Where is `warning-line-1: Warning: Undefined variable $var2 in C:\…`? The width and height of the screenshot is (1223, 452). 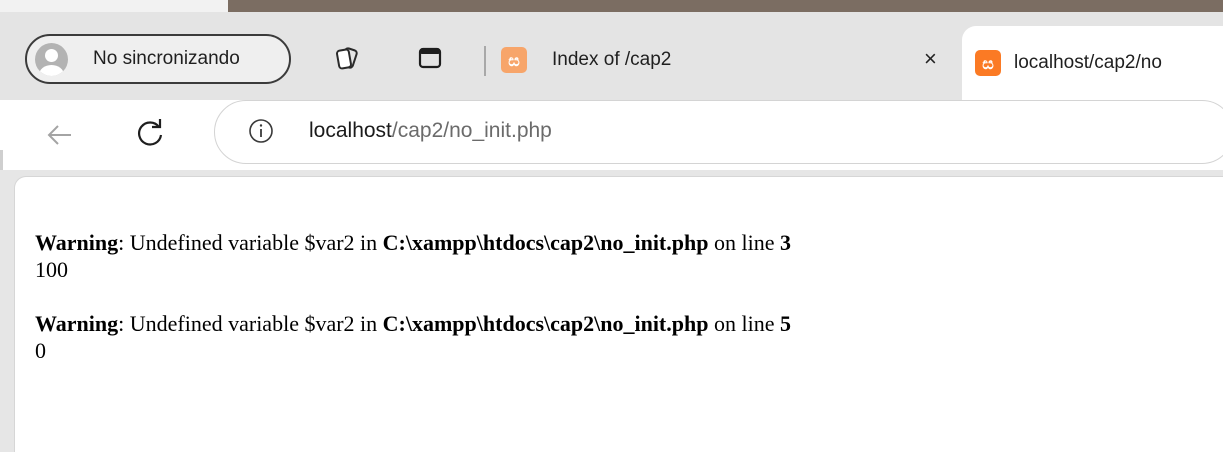
warning-line-1: Warning: Undefined variable $var2 in C:\… is located at coordinates (413, 242).